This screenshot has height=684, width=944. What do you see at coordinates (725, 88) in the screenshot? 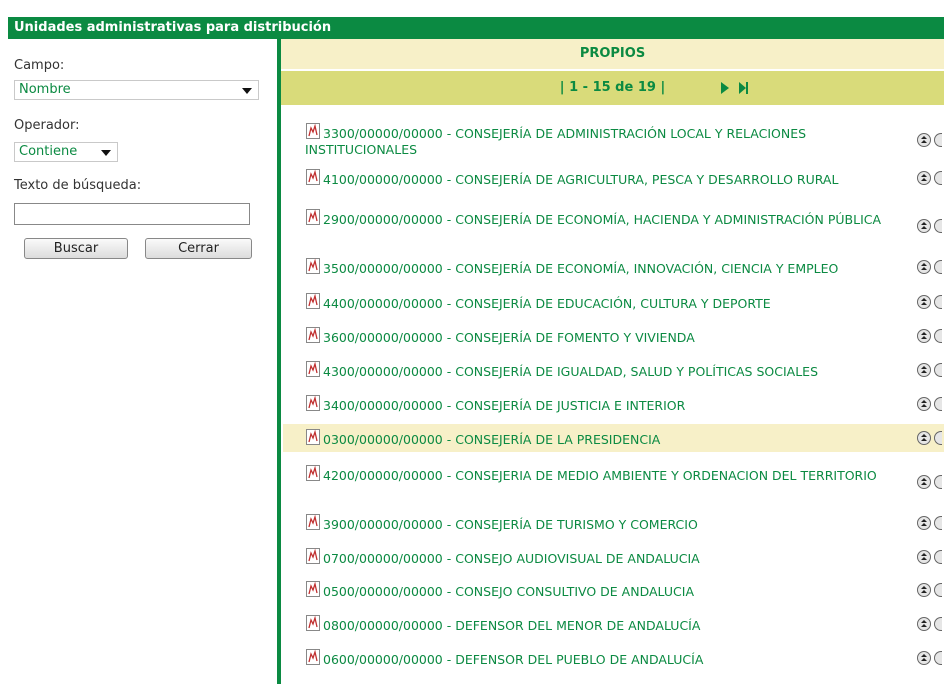
I see `next-page-icon` at bounding box center [725, 88].